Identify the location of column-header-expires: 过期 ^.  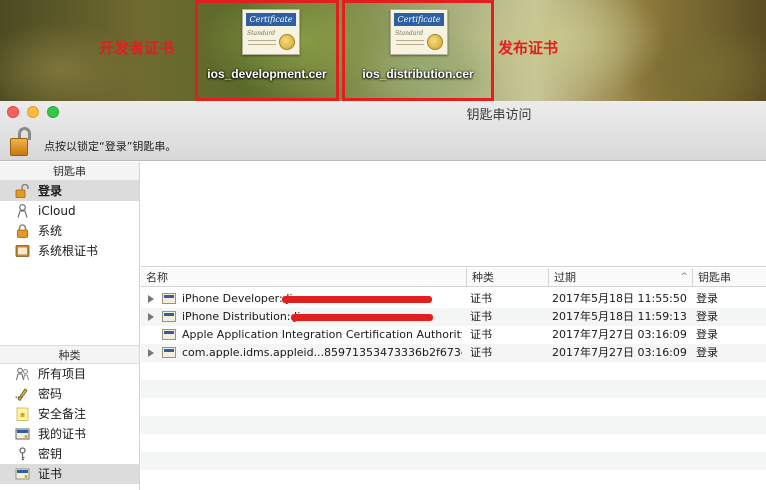
(621, 277).